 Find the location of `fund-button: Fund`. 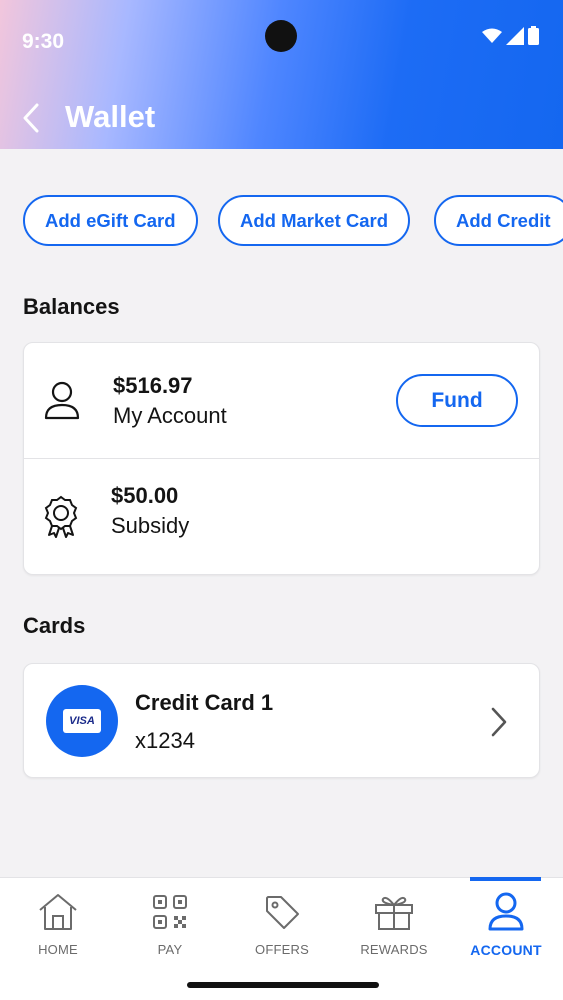

fund-button: Fund is located at coordinates (457, 400).